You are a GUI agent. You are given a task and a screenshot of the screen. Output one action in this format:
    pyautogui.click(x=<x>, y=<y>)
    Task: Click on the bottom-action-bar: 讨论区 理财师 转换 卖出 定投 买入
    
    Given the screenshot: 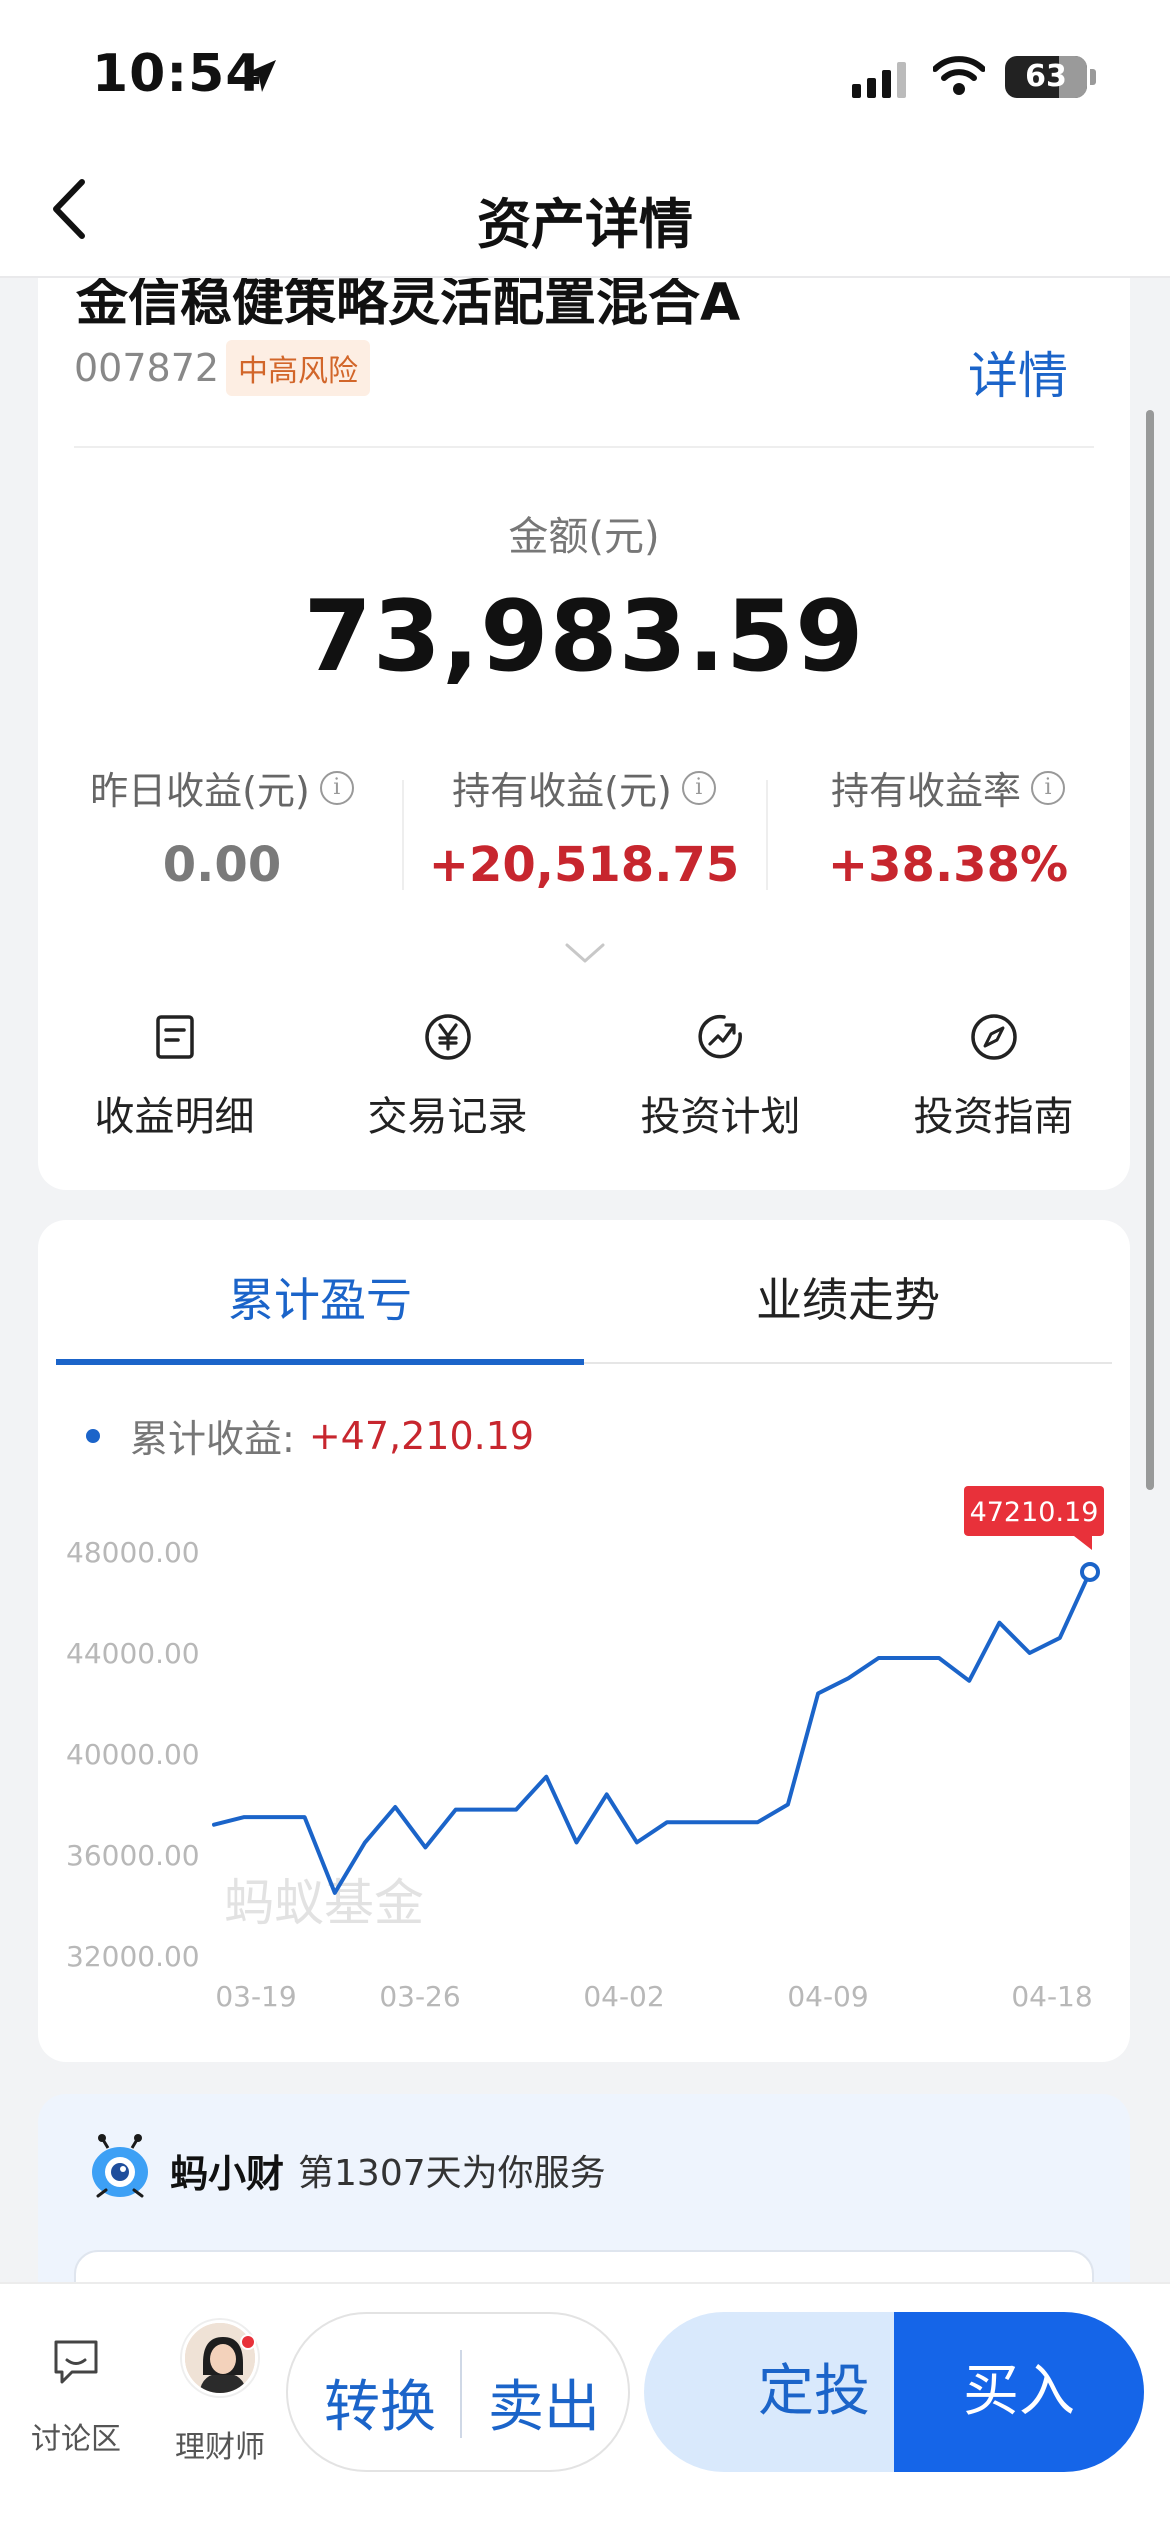 What is the action you would take?
    pyautogui.click(x=585, y=2407)
    